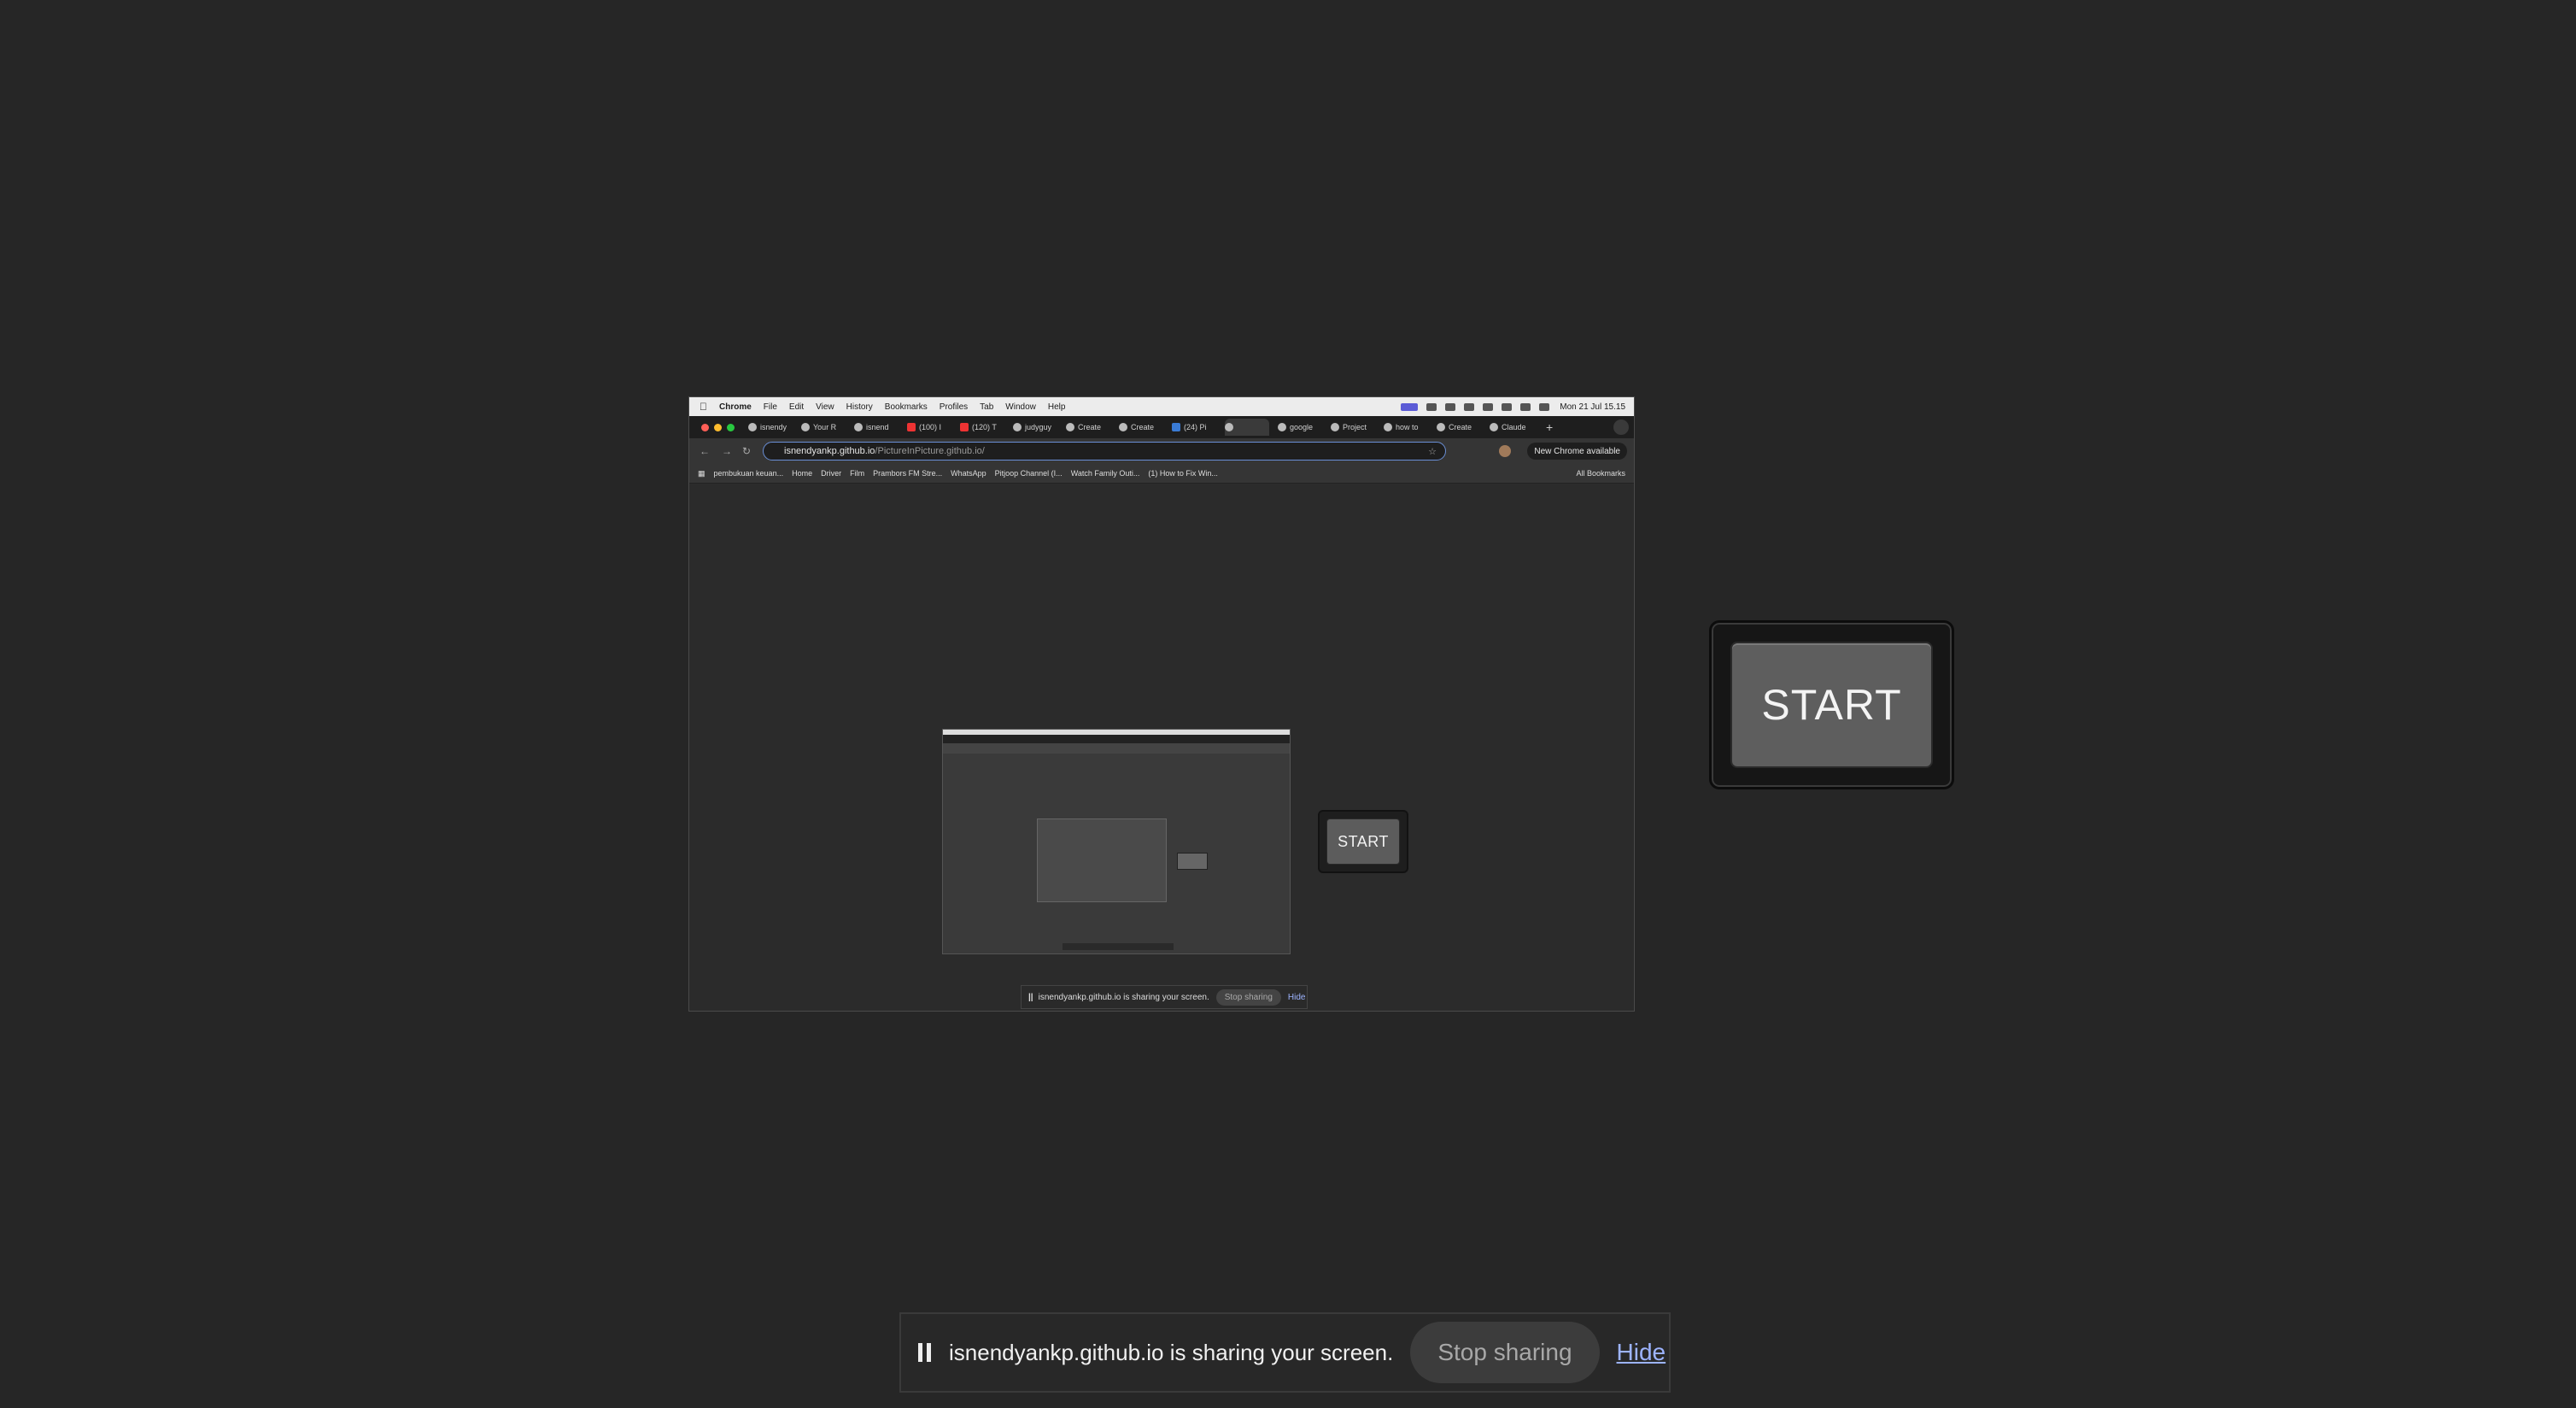 The height and width of the screenshot is (1408, 2576). Describe the element at coordinates (1525, 406) in the screenshot. I see `search-icon` at that location.